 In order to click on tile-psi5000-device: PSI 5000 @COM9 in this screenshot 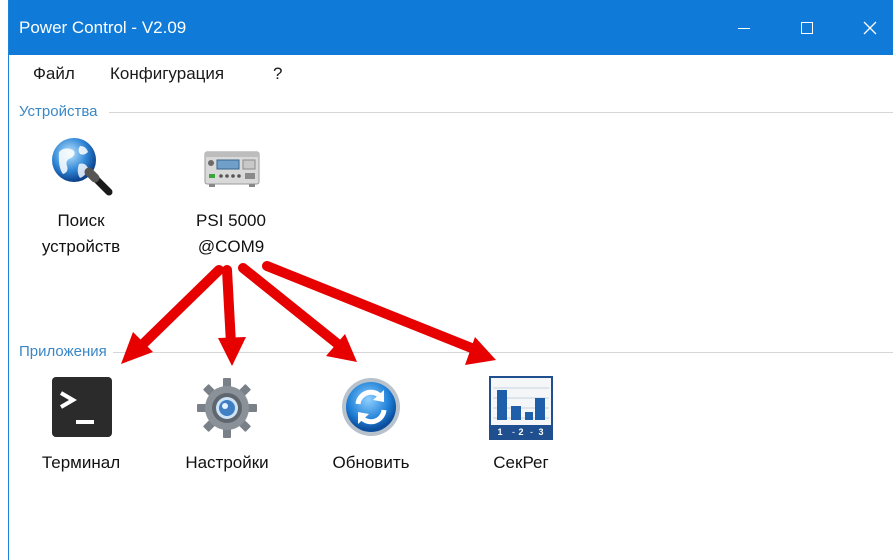, I will do `click(231, 199)`.